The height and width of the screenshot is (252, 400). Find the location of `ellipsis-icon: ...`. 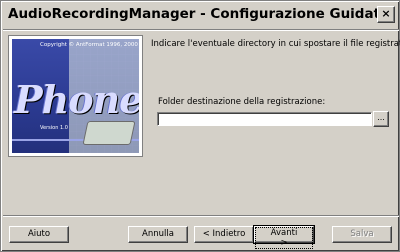

ellipsis-icon: ... is located at coordinates (381, 117).